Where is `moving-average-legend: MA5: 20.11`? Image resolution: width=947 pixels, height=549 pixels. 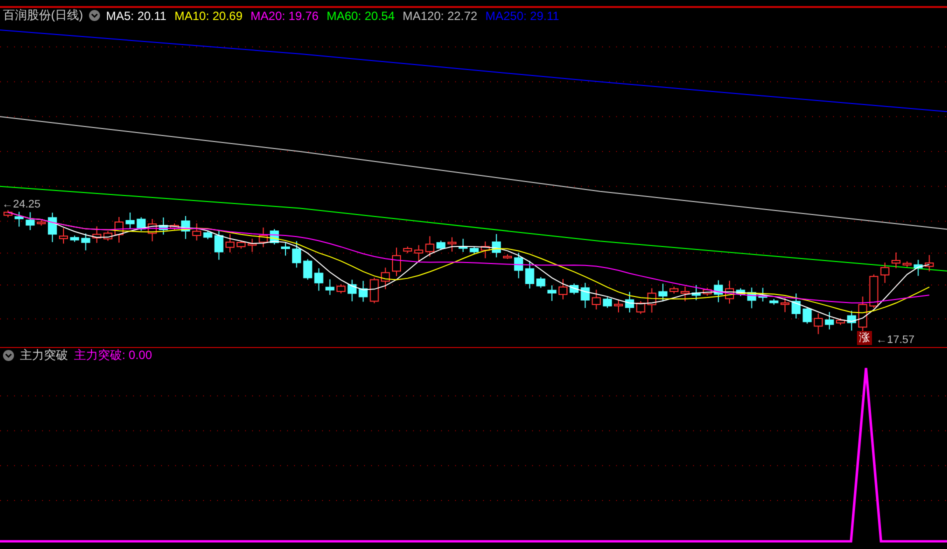
moving-average-legend: MA5: 20.11 is located at coordinates (136, 15).